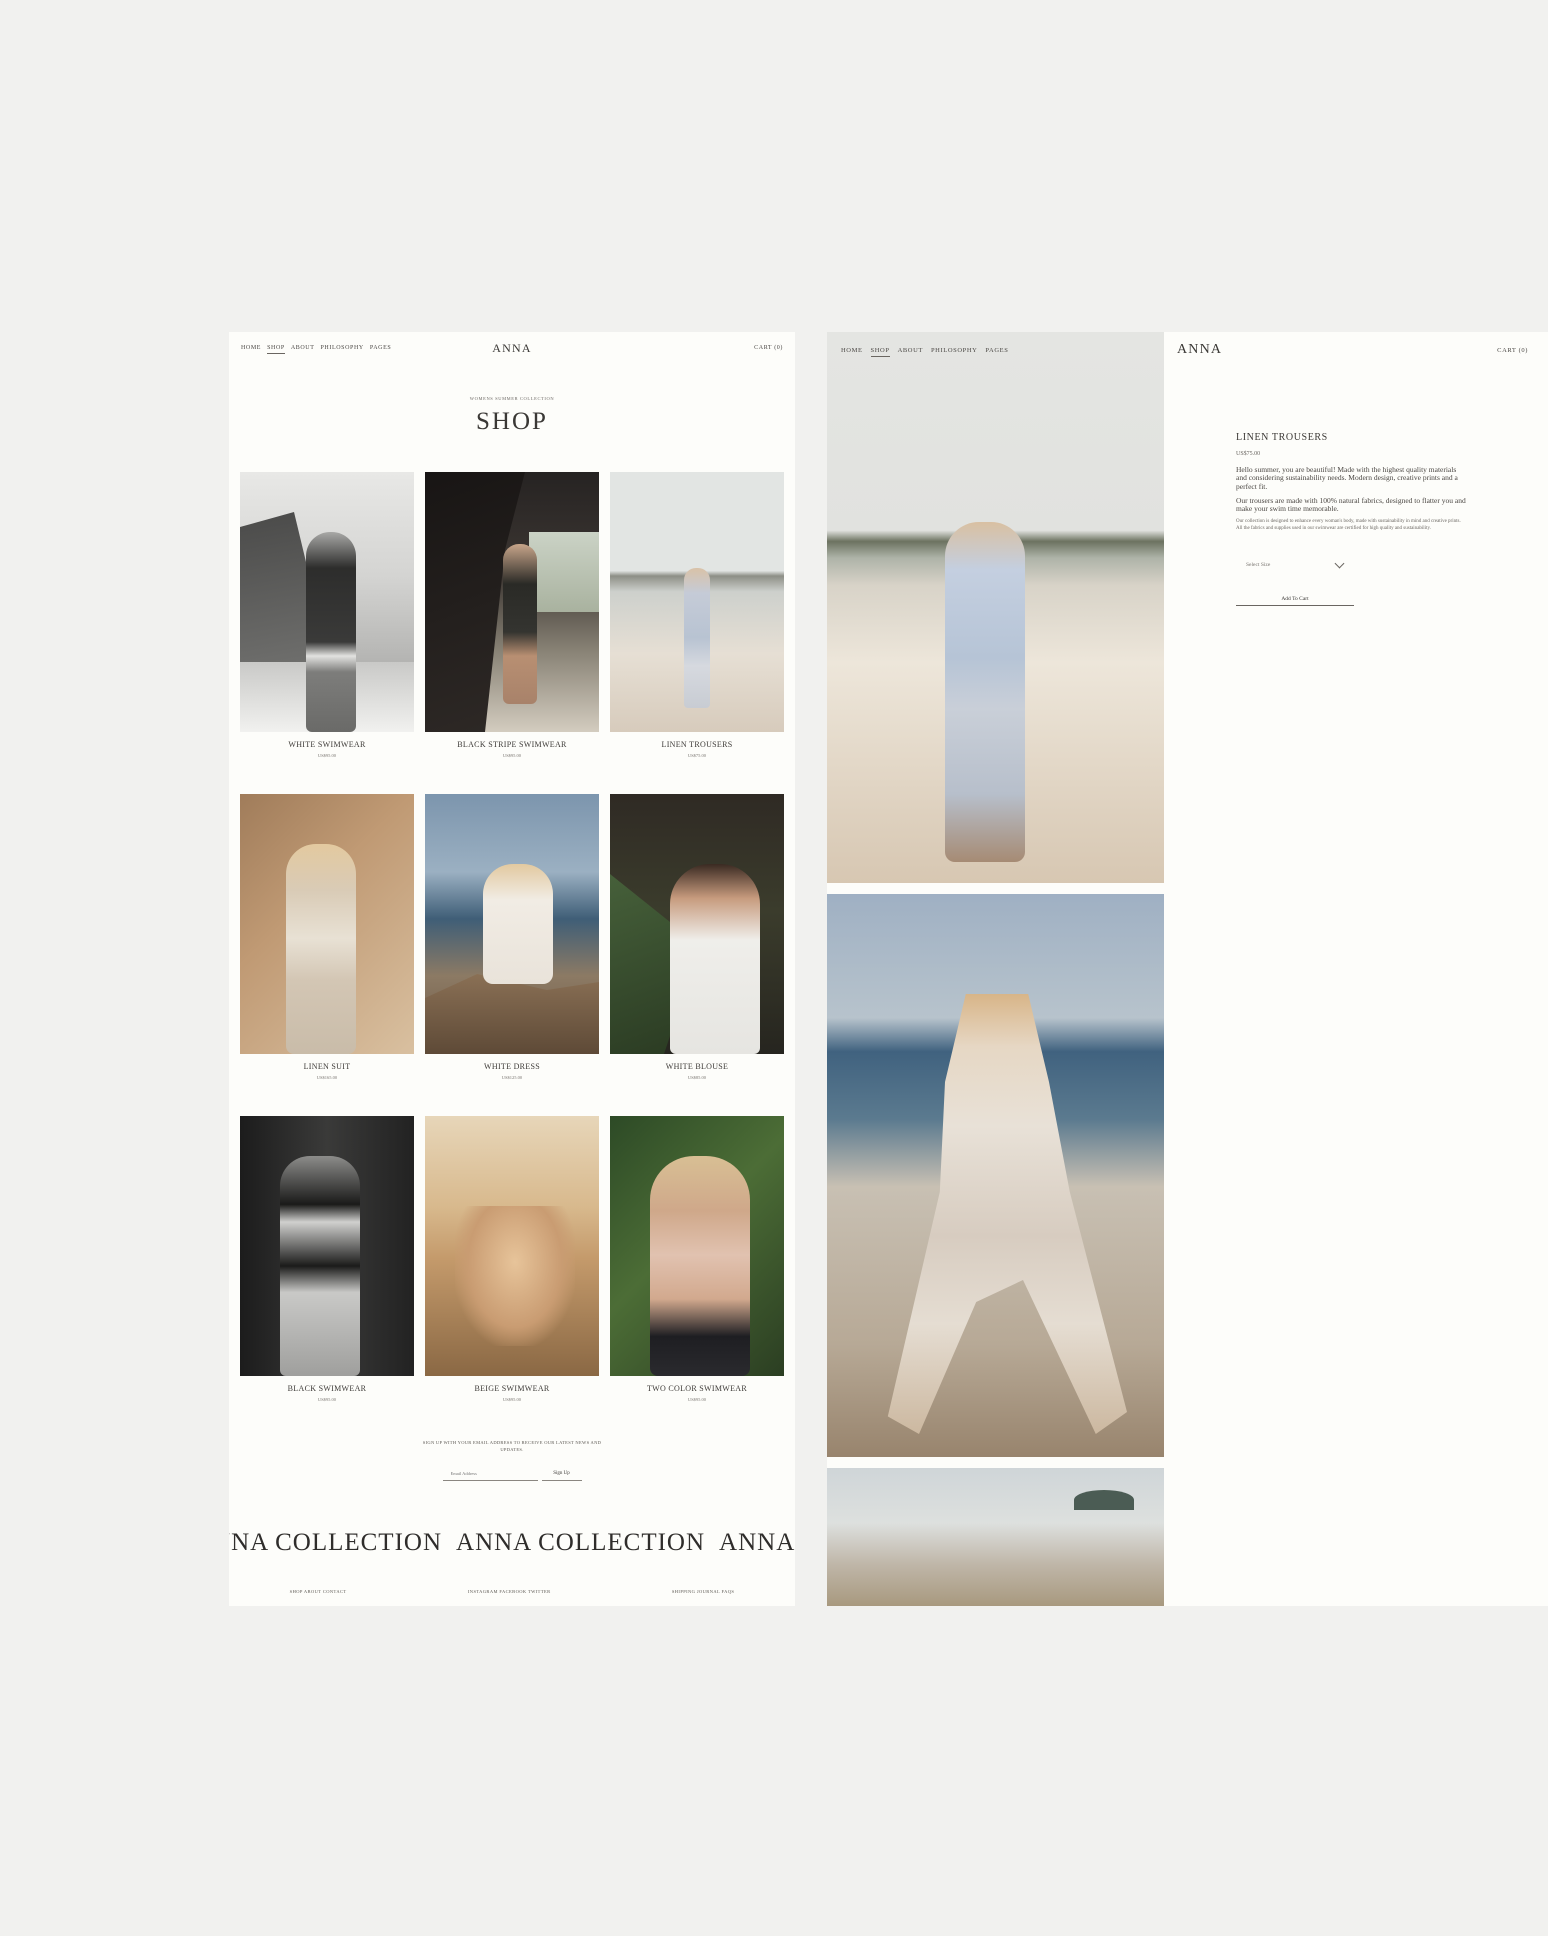 The height and width of the screenshot is (1936, 1548). Describe the element at coordinates (318, 1591) in the screenshot. I see `footer-links-site: SHOP ABOUT CONTACT` at that location.